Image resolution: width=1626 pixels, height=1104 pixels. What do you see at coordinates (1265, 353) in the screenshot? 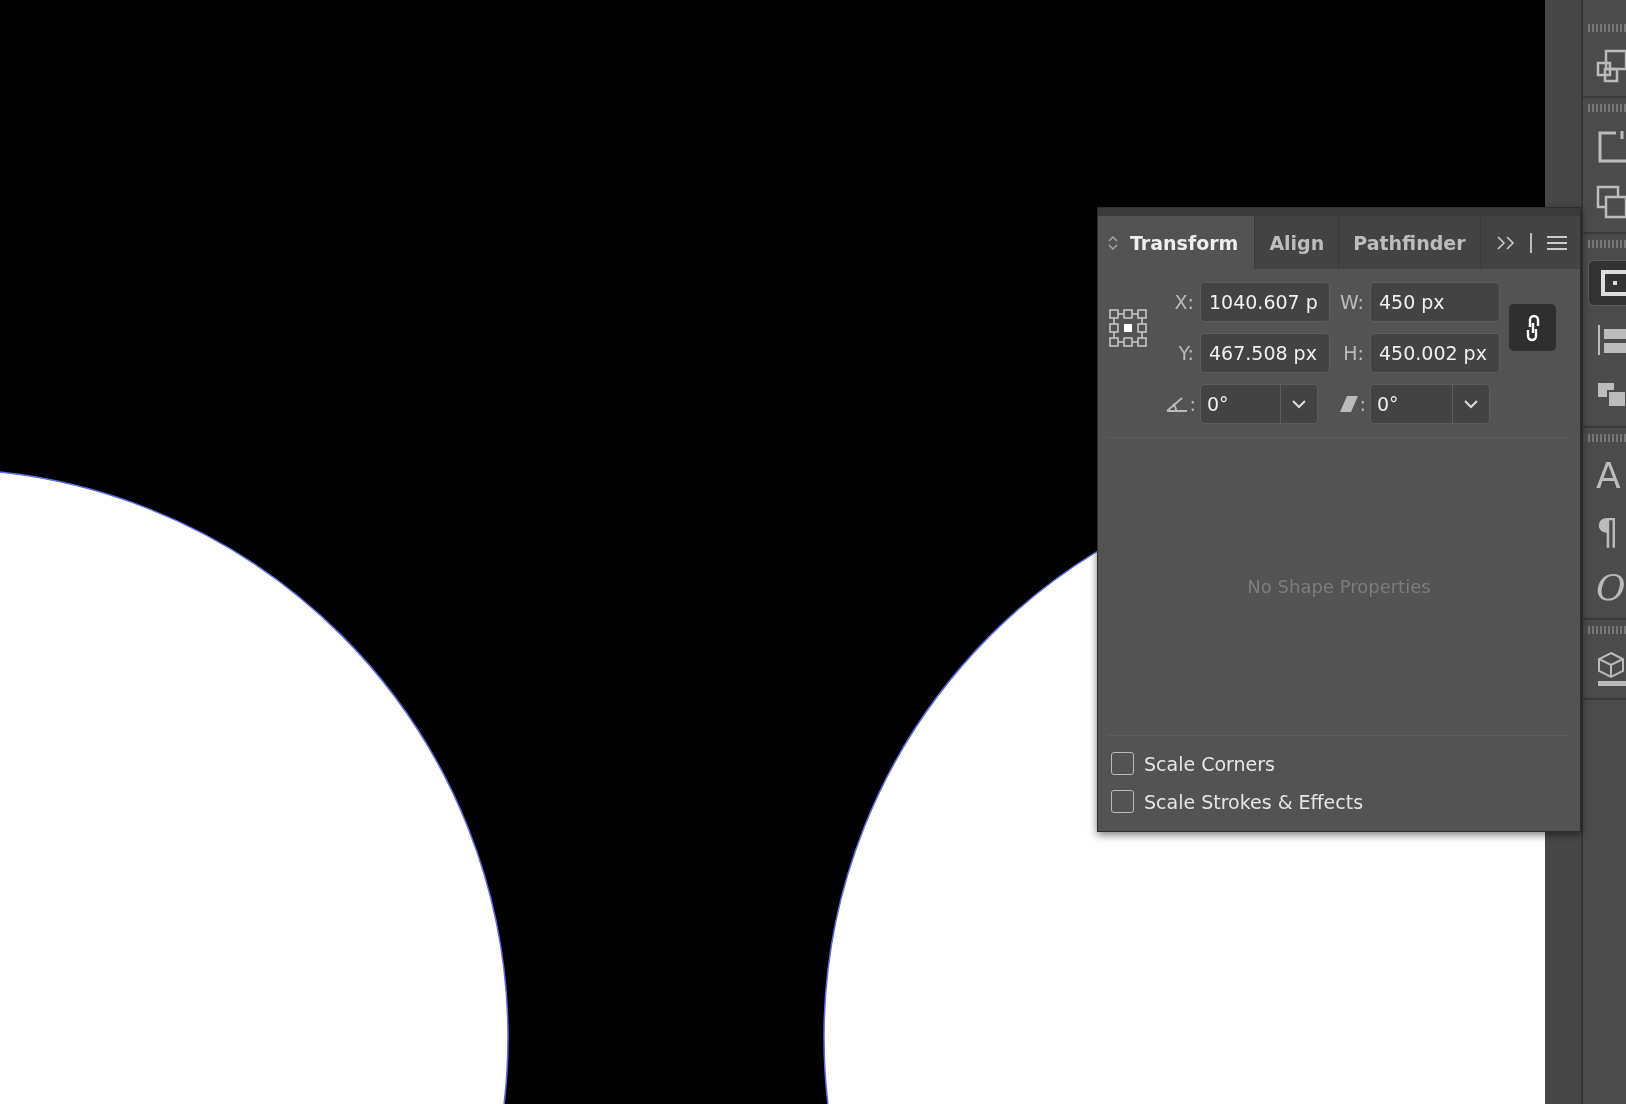
I see `y-field: 467.508 px` at bounding box center [1265, 353].